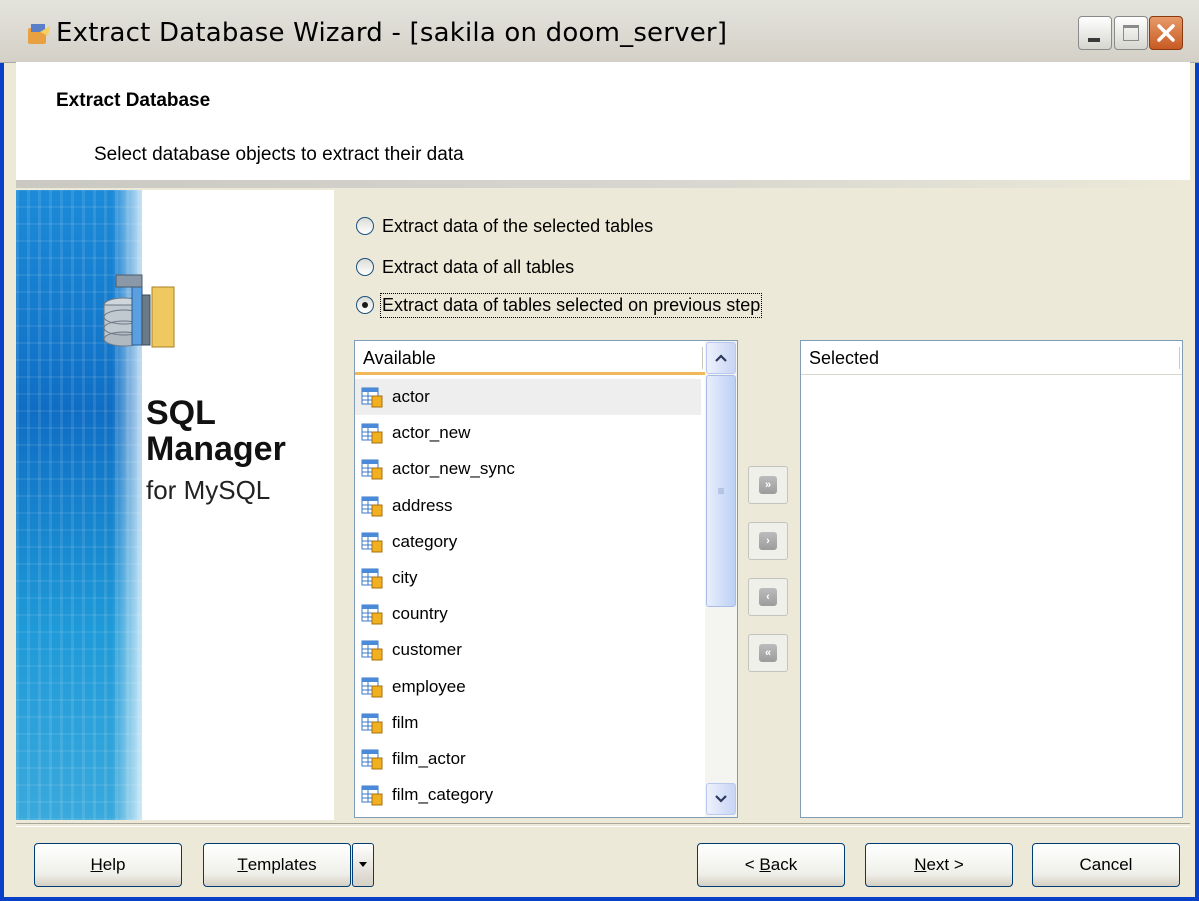  Describe the element at coordinates (181, 413) in the screenshot. I see `product-name-line1: SQL` at that location.